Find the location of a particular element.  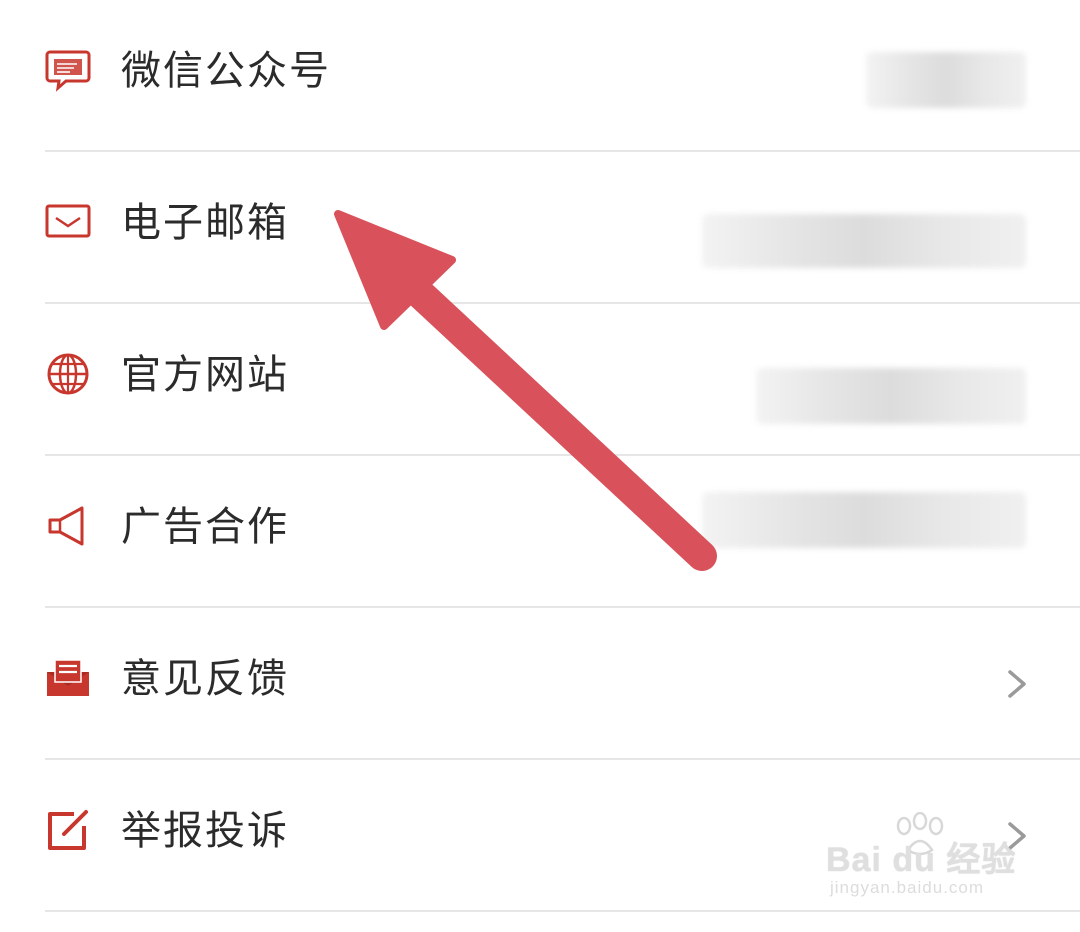

feedback-mail-icon is located at coordinates (68, 678).